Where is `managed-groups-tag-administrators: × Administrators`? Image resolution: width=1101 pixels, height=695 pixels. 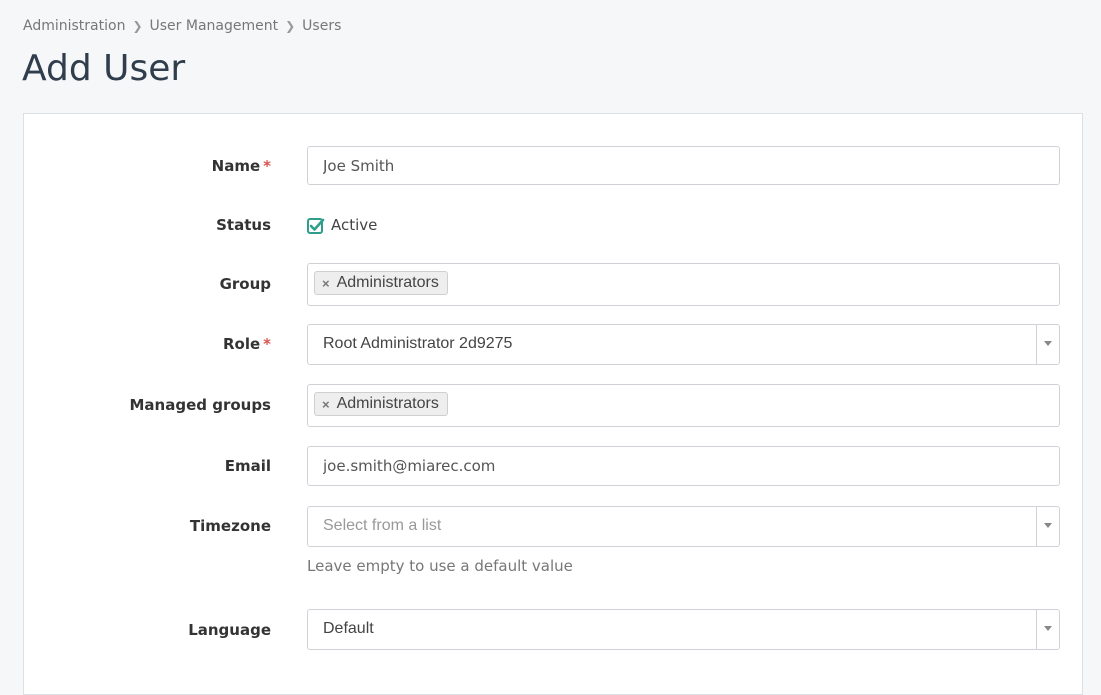
managed-groups-tag-administrators: × Administrators is located at coordinates (381, 404).